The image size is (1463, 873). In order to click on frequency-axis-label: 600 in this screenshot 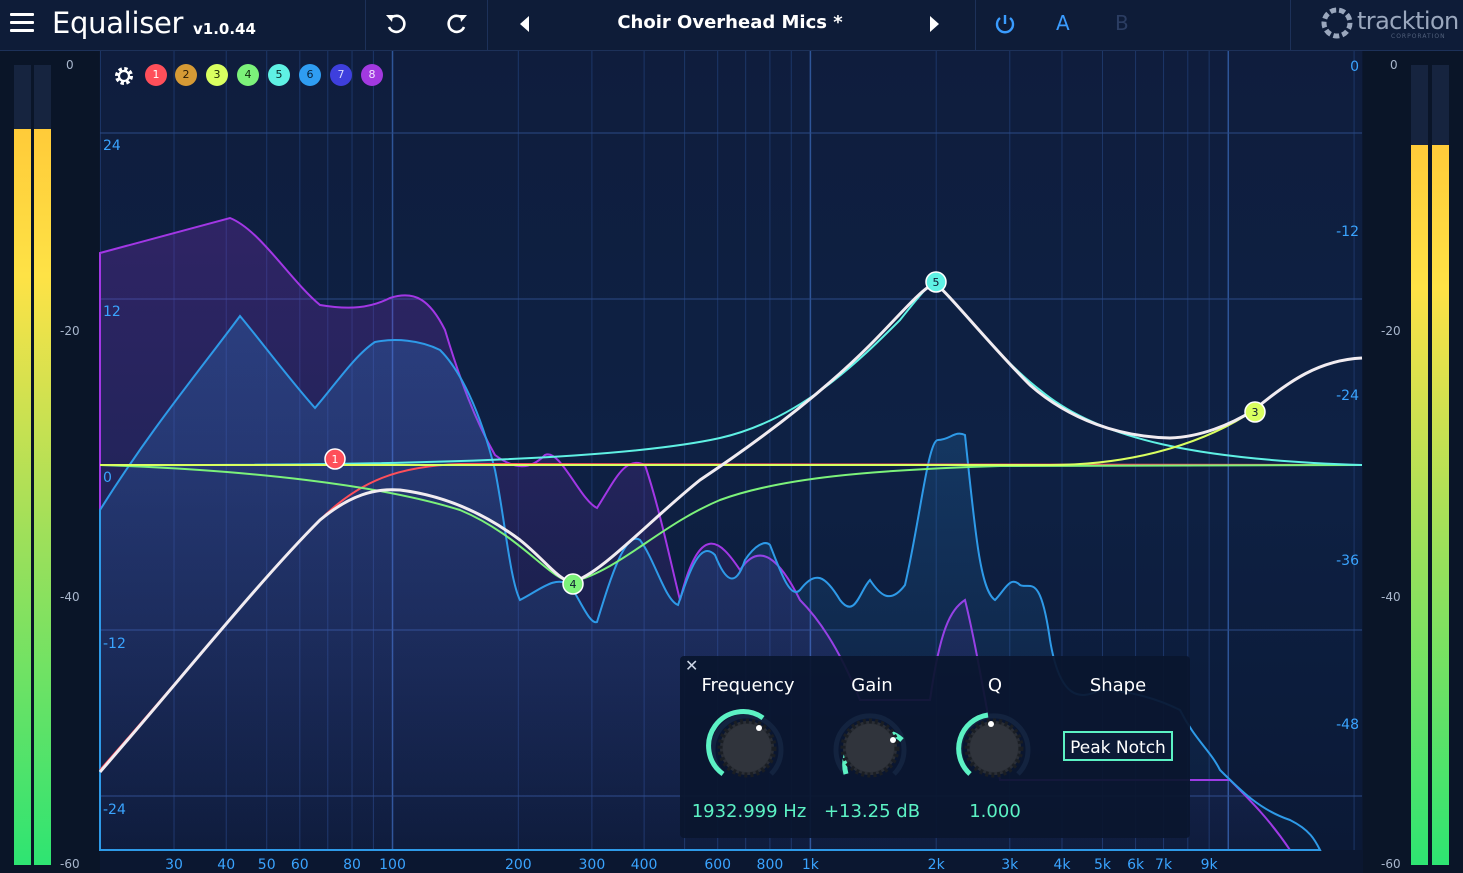, I will do `click(717, 865)`.